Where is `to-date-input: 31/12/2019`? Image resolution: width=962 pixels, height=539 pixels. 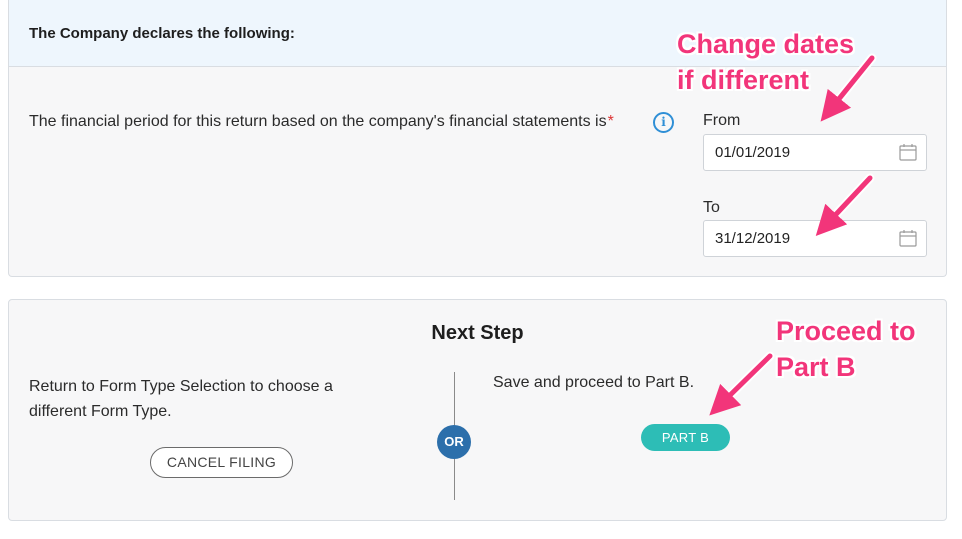
to-date-input: 31/12/2019 is located at coordinates (815, 238).